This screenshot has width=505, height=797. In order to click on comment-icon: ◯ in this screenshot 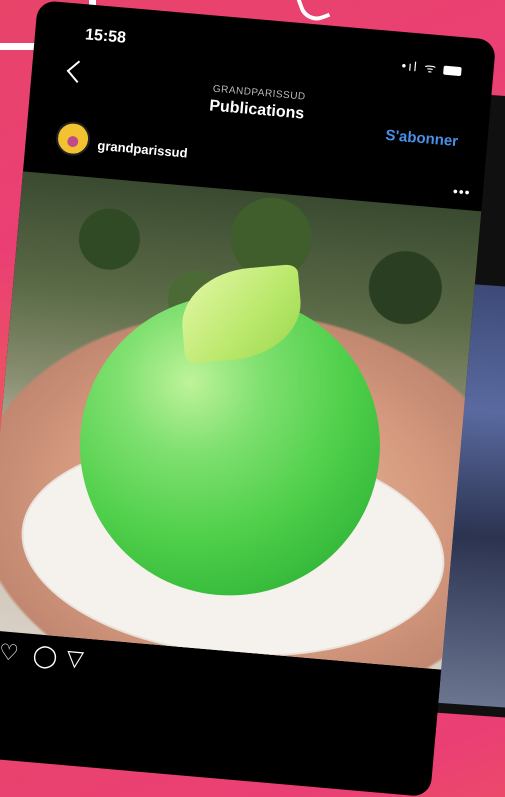, I will do `click(45, 655)`.